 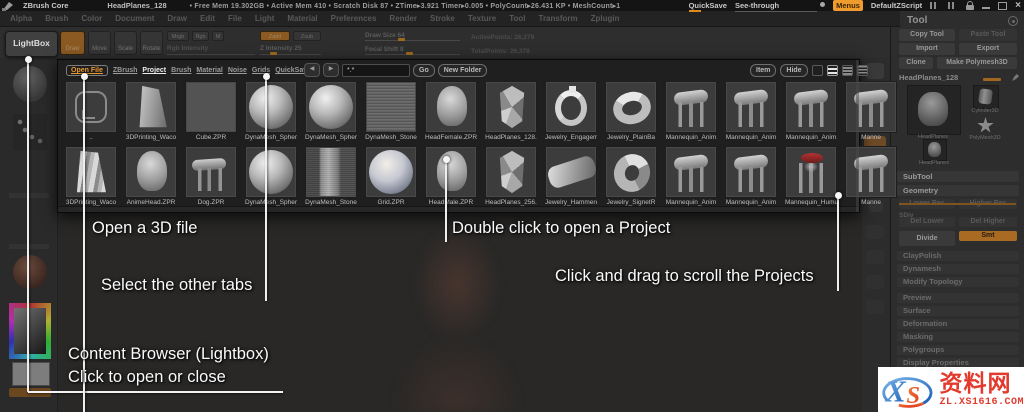 I want to click on ring-preview, so click(x=571, y=107).